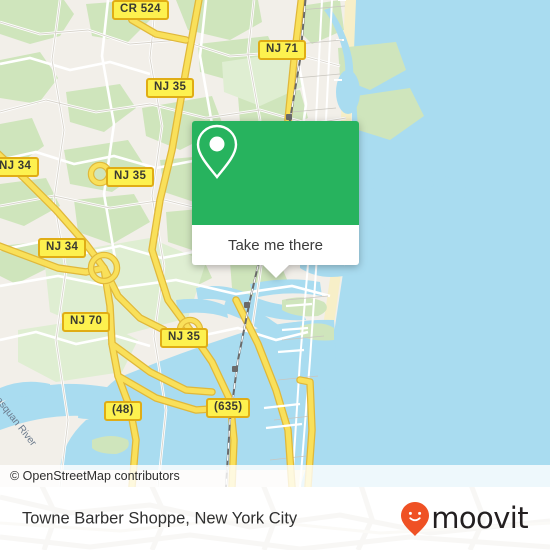 The width and height of the screenshot is (550, 550). I want to click on moovit-smiley-pin-icon, so click(415, 518).